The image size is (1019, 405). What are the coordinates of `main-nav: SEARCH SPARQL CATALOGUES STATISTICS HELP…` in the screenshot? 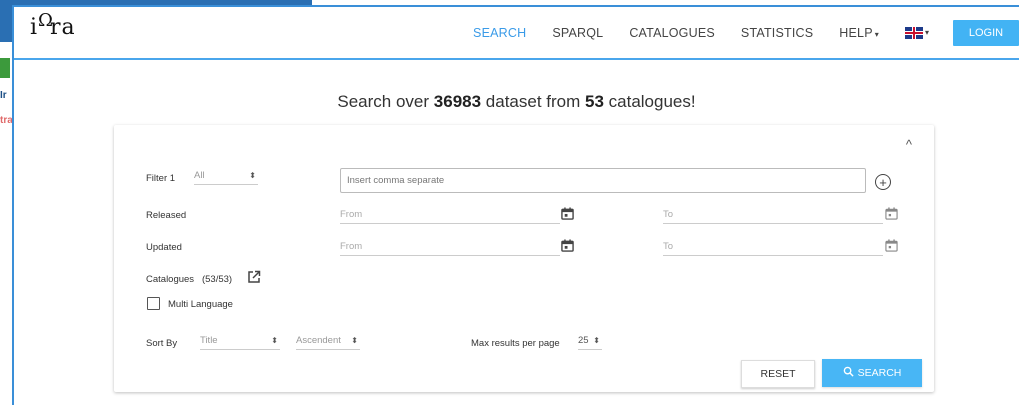 It's located at (733, 32).